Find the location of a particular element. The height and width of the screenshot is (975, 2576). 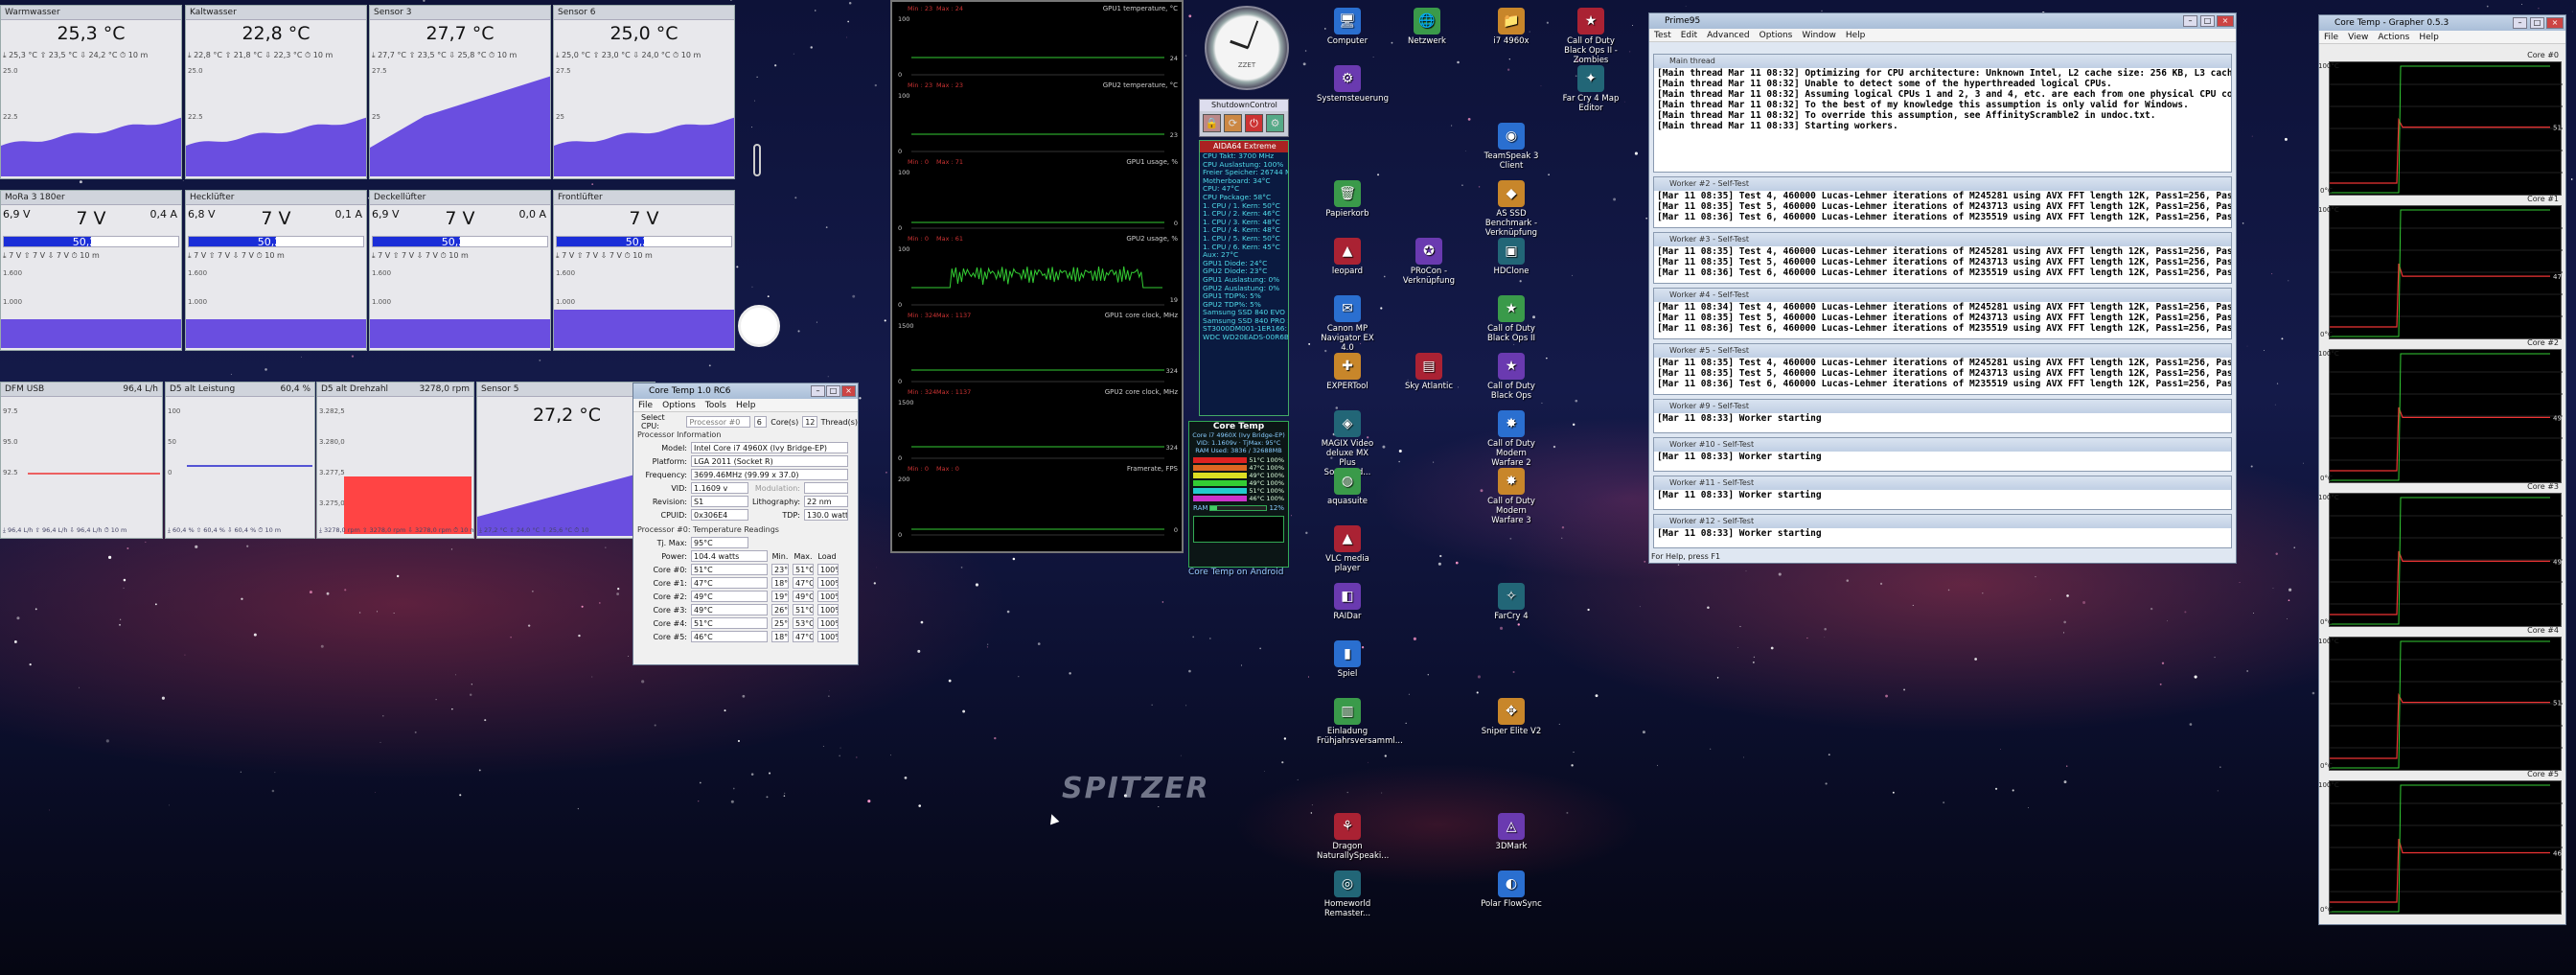

lock-icon: 🔒 is located at coordinates (1212, 123).